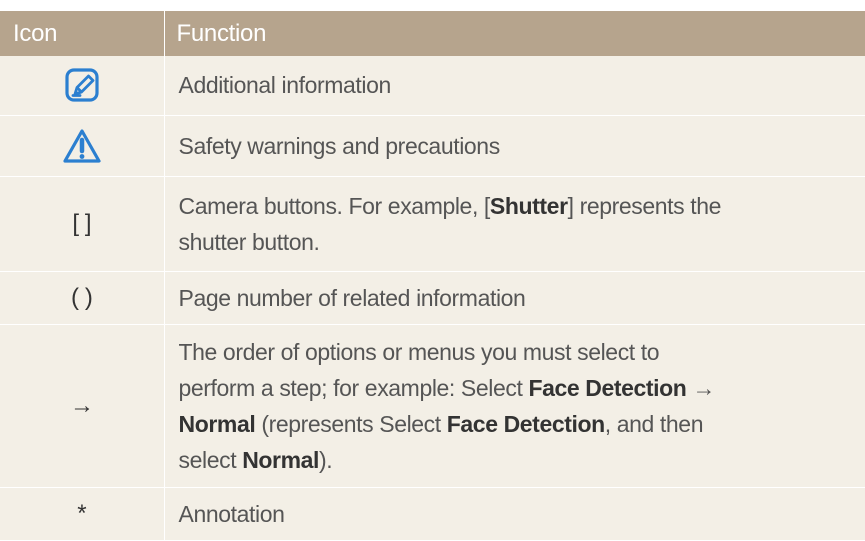  What do you see at coordinates (82, 223) in the screenshot?
I see `bracket-symbol: [ ]` at bounding box center [82, 223].